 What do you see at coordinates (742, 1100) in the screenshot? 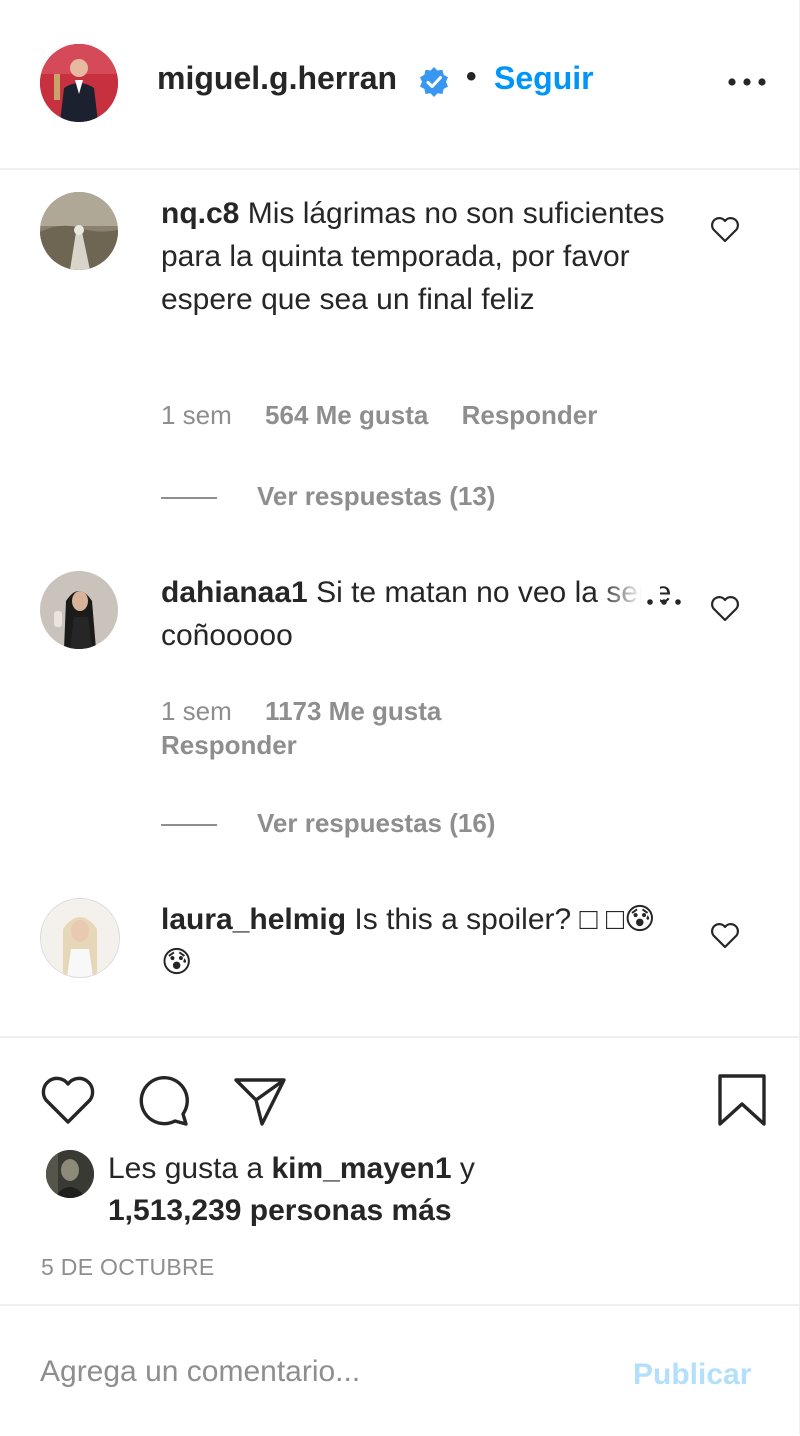
I see `bookmark-icon` at bounding box center [742, 1100].